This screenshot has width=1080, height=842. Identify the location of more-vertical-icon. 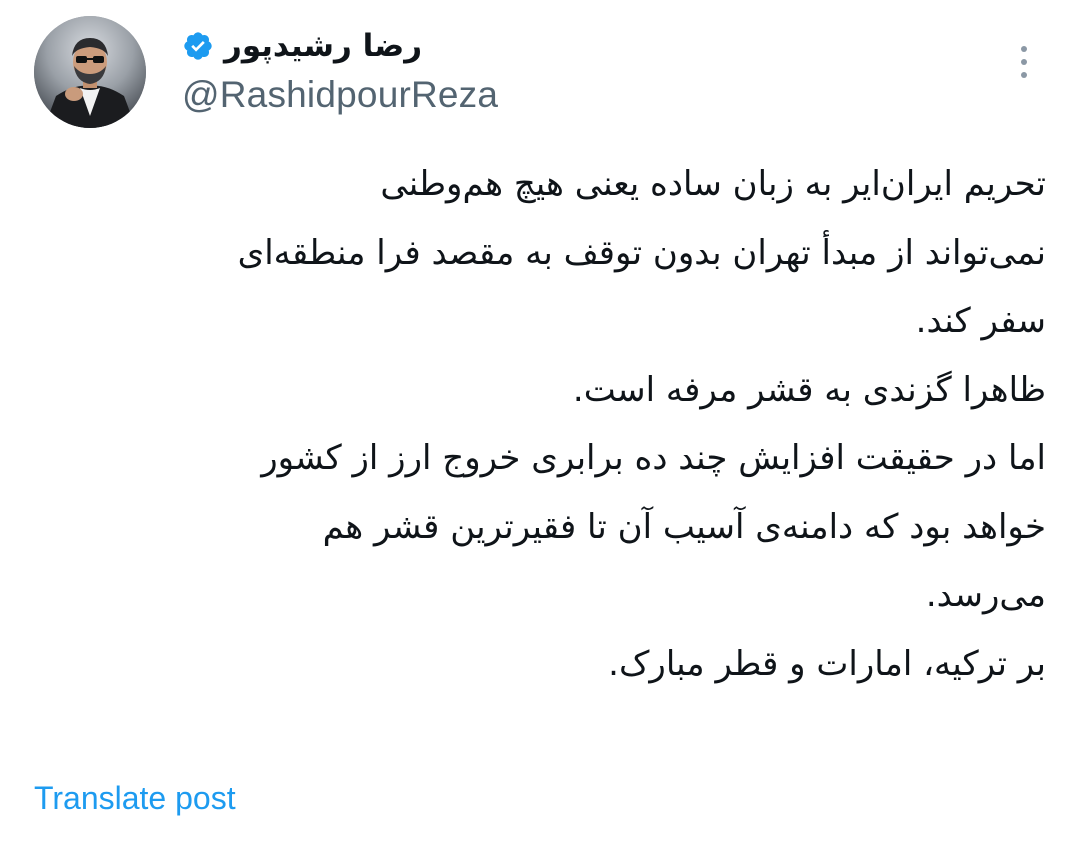
(1024, 62).